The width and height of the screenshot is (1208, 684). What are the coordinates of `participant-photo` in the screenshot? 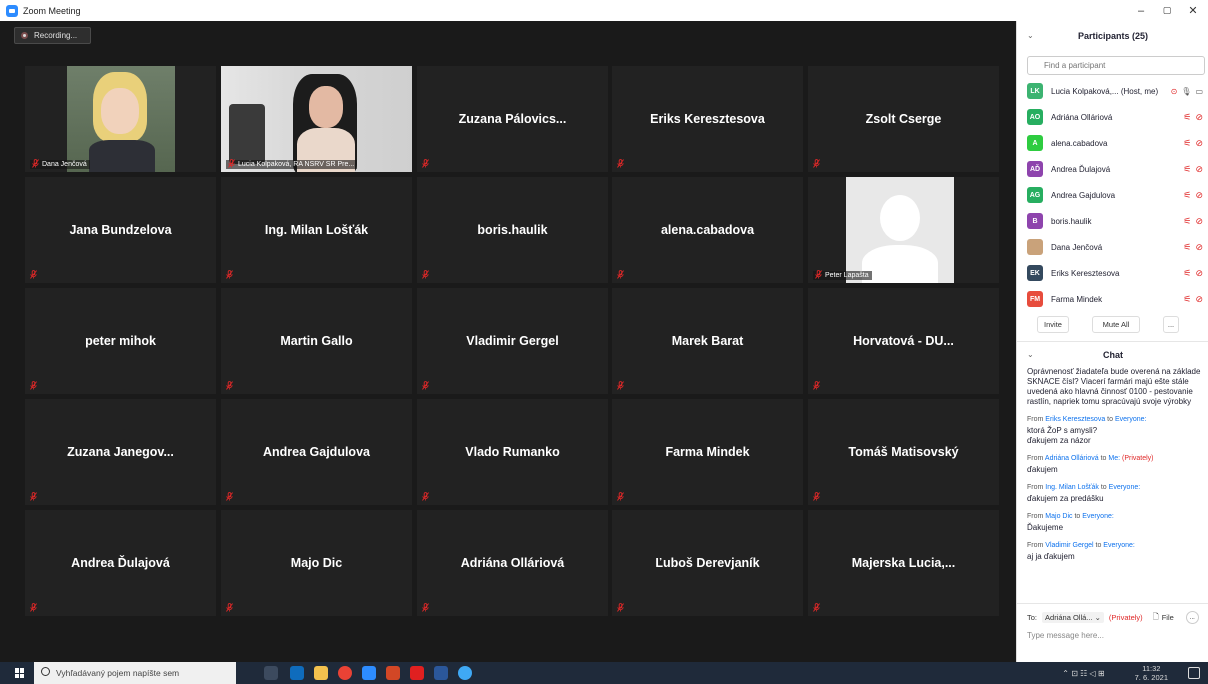 It's located at (121, 119).